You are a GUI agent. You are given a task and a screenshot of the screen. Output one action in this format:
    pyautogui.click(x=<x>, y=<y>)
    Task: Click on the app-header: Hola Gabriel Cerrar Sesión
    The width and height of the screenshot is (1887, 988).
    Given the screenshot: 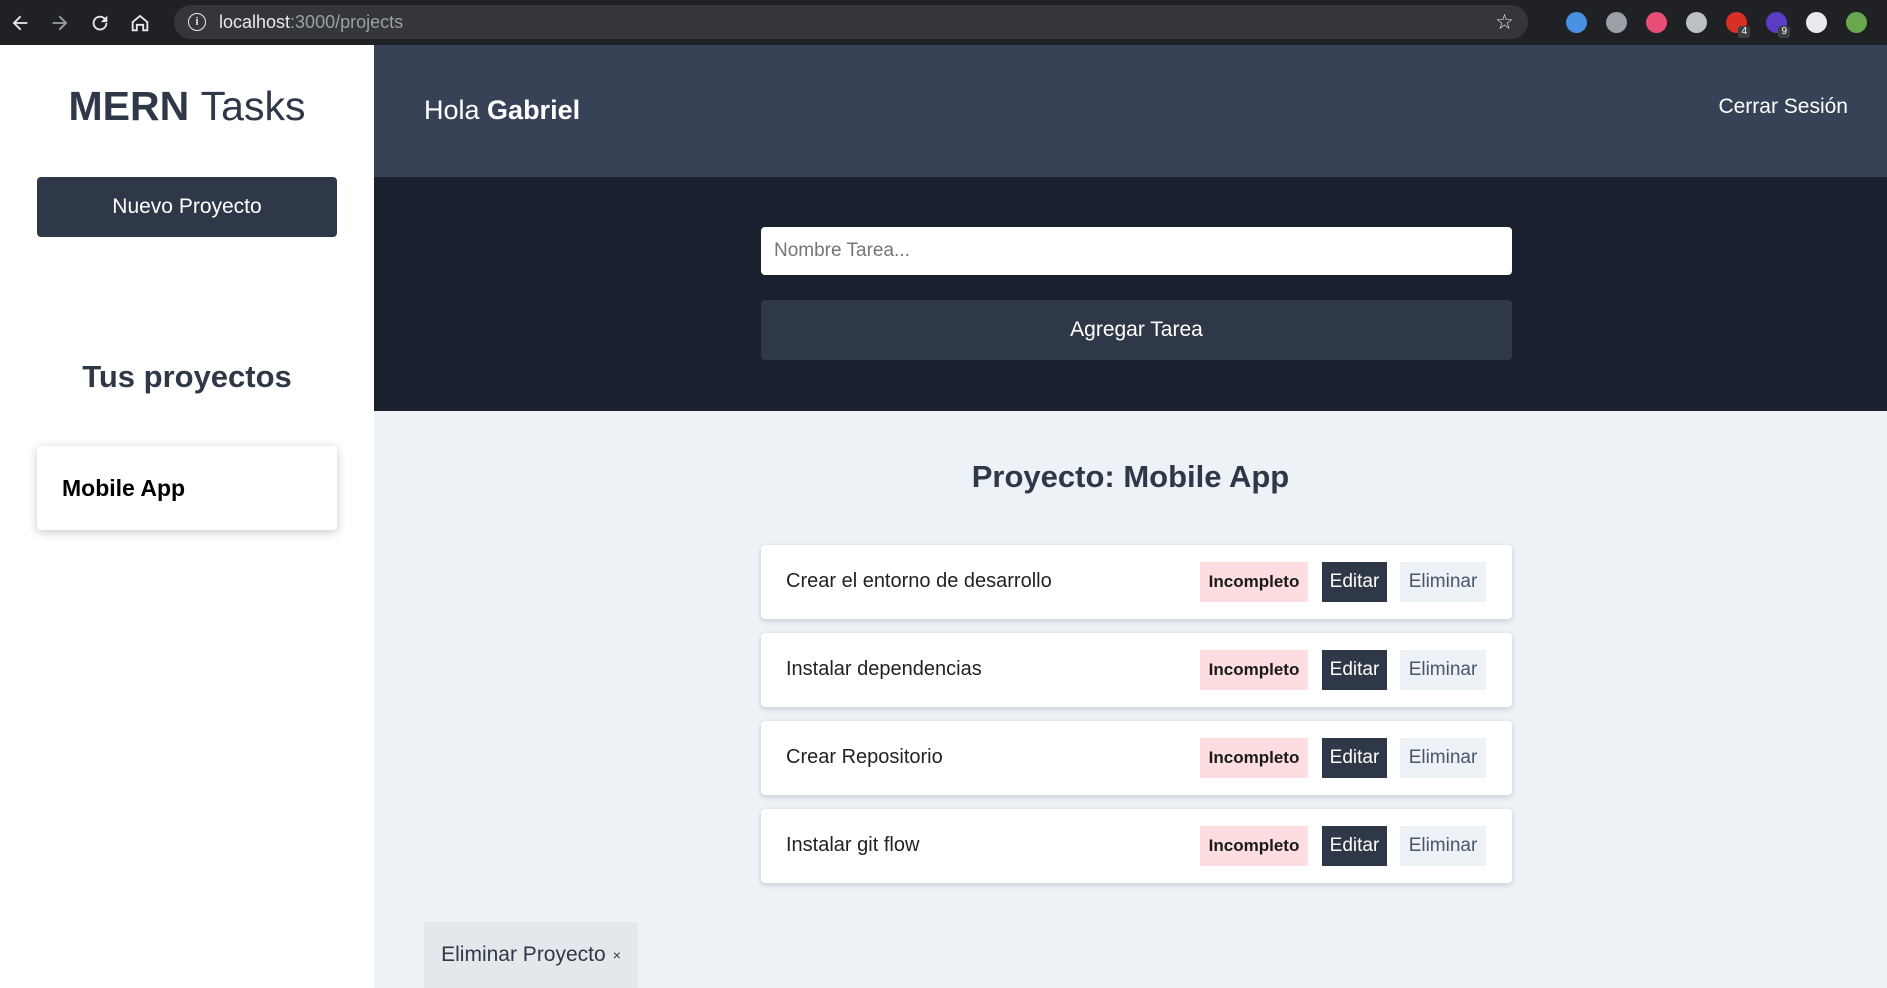 What is the action you would take?
    pyautogui.click(x=1130, y=111)
    